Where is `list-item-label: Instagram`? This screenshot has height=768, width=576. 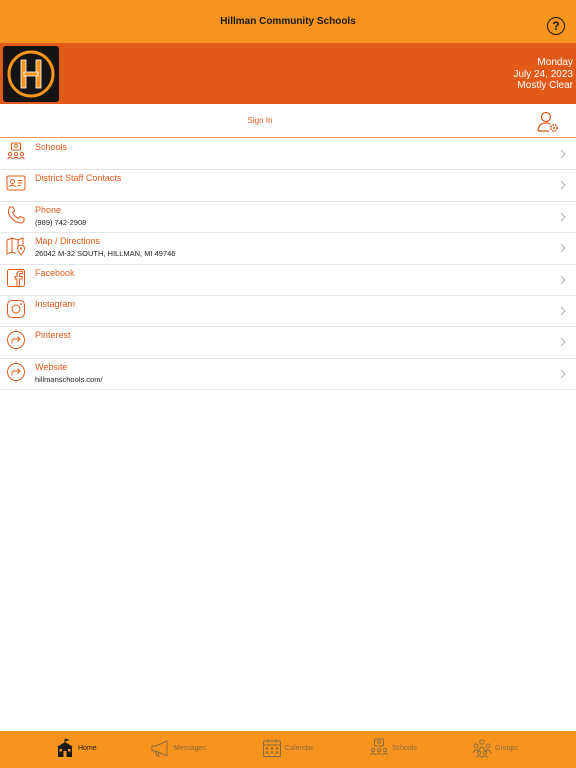 list-item-label: Instagram is located at coordinates (55, 303).